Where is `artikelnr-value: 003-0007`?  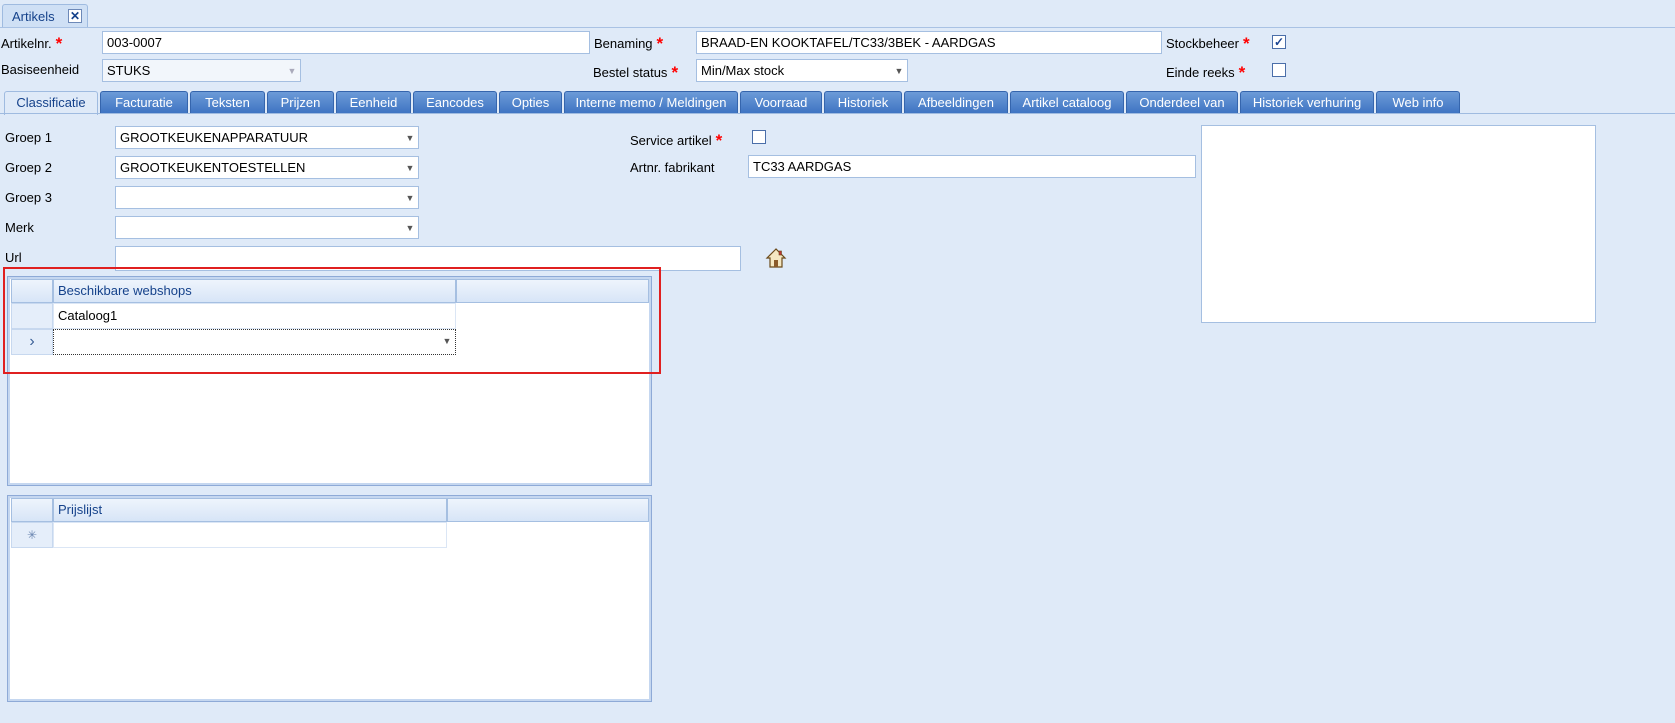
artikelnr-value: 003-0007 is located at coordinates (134, 42).